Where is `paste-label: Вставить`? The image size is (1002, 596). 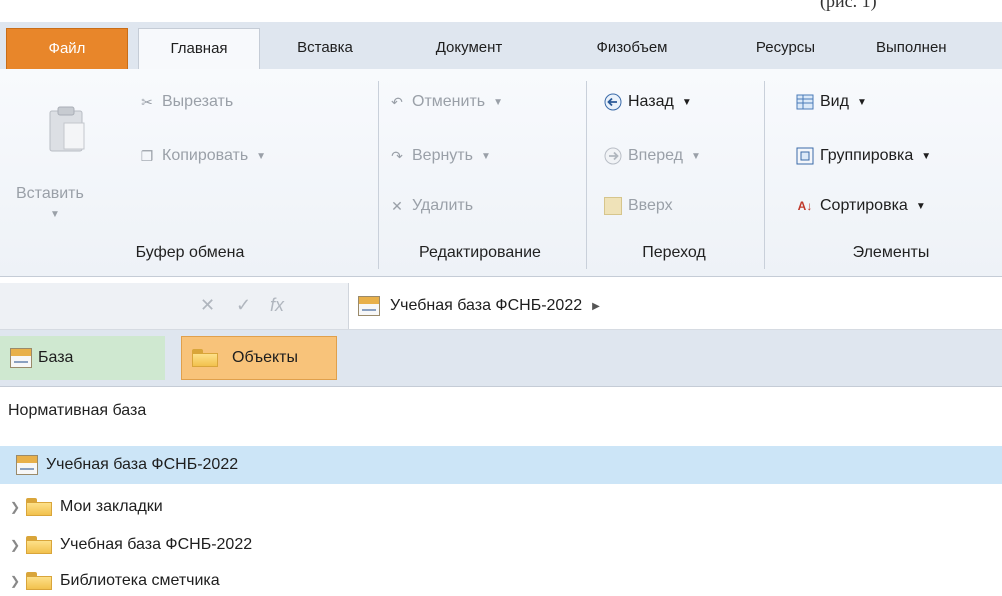
paste-label: Вставить is located at coordinates (50, 193).